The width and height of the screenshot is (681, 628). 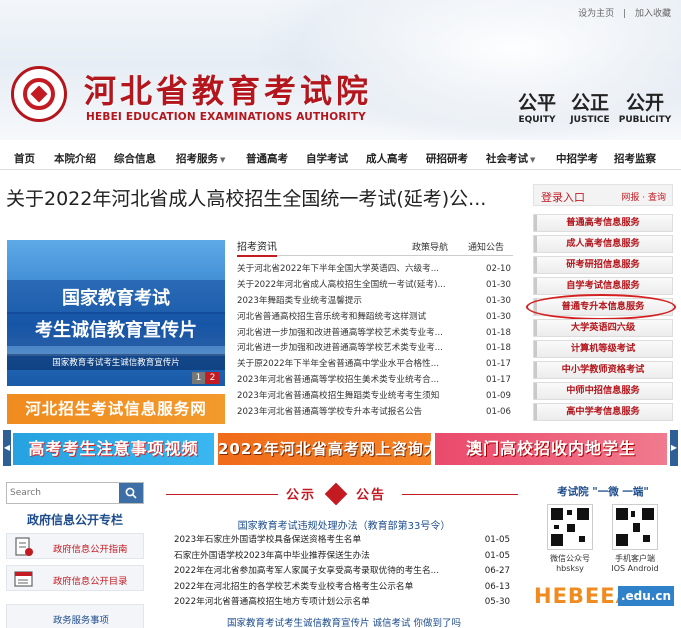 What do you see at coordinates (344, 524) in the screenshot?
I see `regulation-link: 国家教育考试违规处理办法（教育部第33号令）` at bounding box center [344, 524].